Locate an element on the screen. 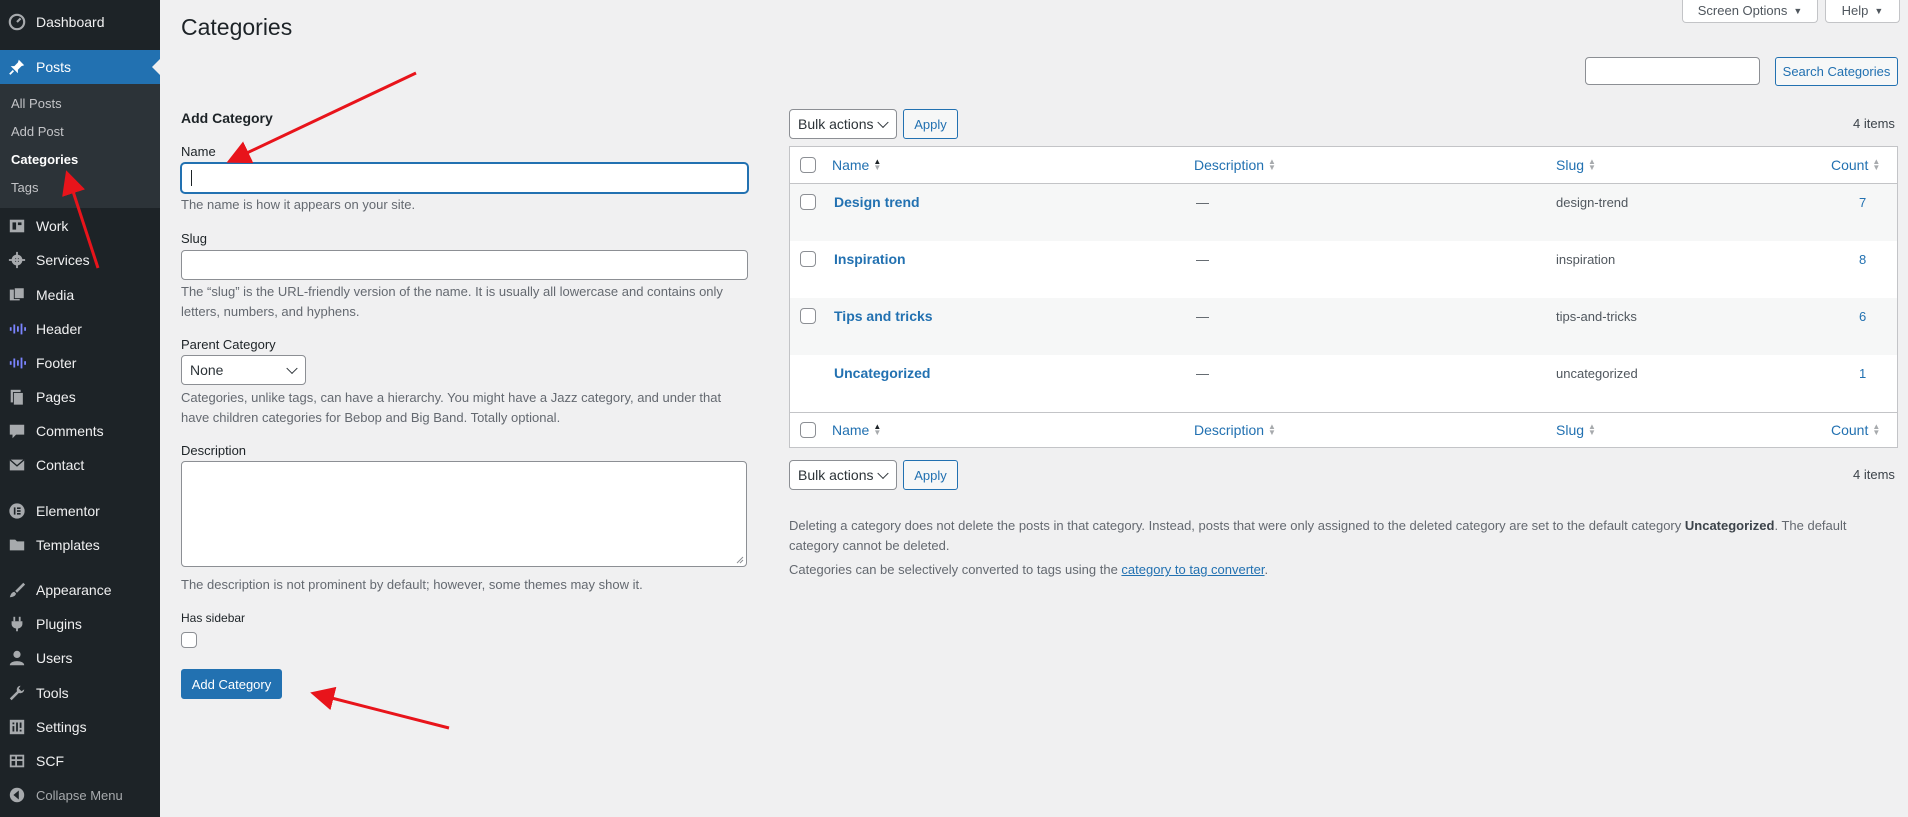 The image size is (1908, 817). column-count-label: Count is located at coordinates (1850, 430).